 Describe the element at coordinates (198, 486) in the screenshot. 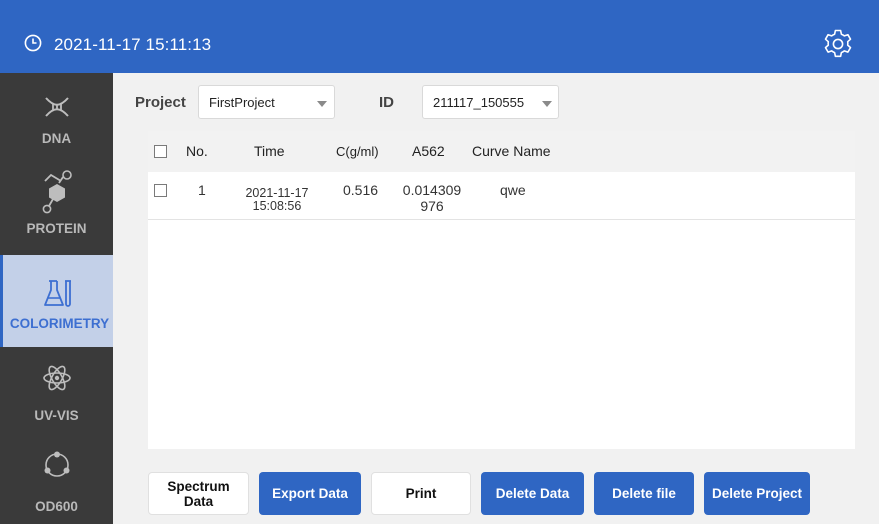

I see `spectrum-button-line1: Spectrum` at that location.